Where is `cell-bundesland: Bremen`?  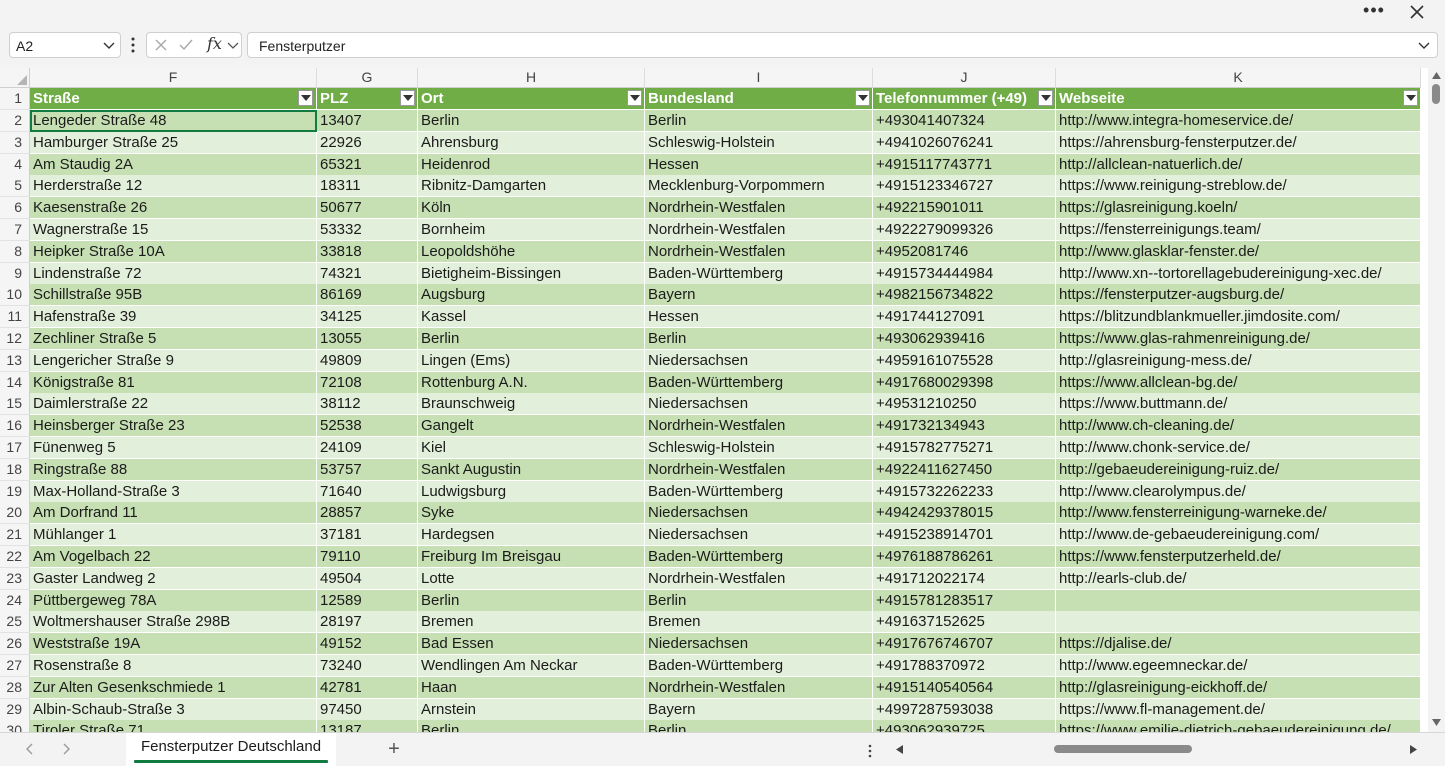
cell-bundesland: Bremen is located at coordinates (759, 622).